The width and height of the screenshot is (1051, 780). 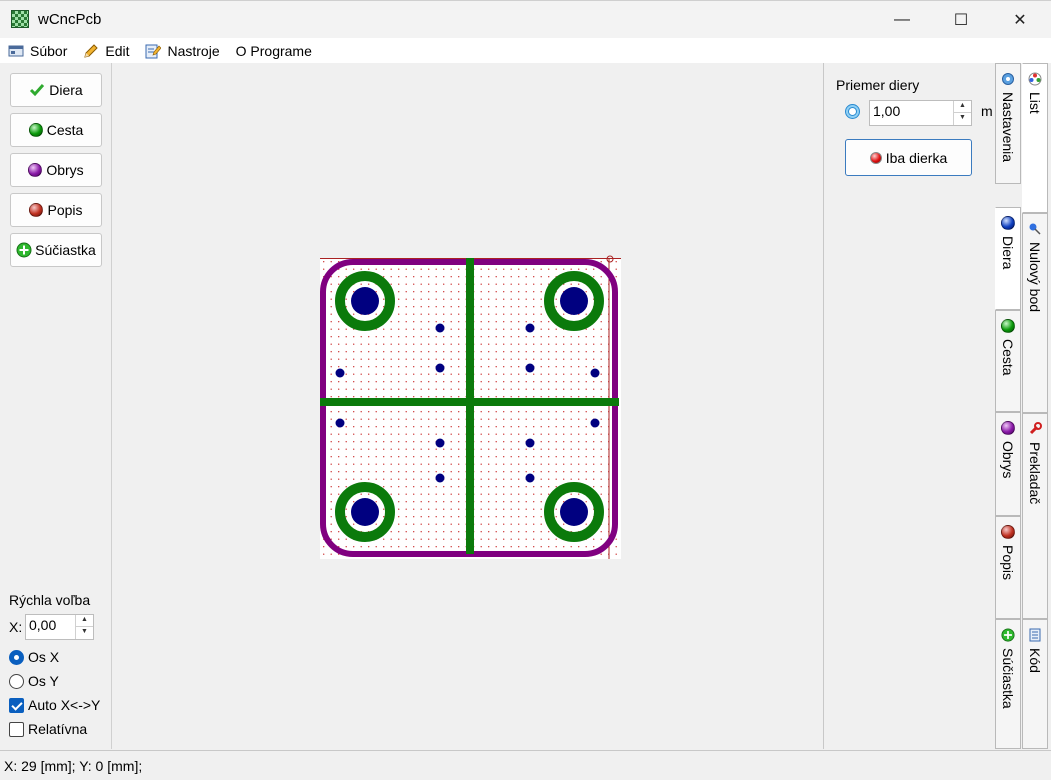 I want to click on tab-obrys-label: Obrys, so click(x=1008, y=460).